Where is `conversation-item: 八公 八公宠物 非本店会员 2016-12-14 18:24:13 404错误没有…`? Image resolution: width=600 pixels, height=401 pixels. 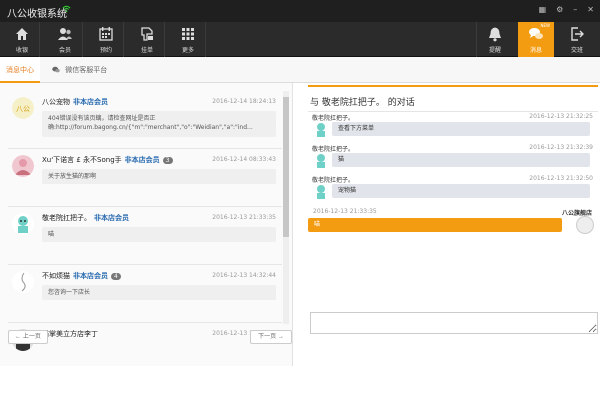
conversation-item: 八公 八公宠物 非本店会员 2016-12-14 18:24:13 404错误没有… is located at coordinates (145, 120).